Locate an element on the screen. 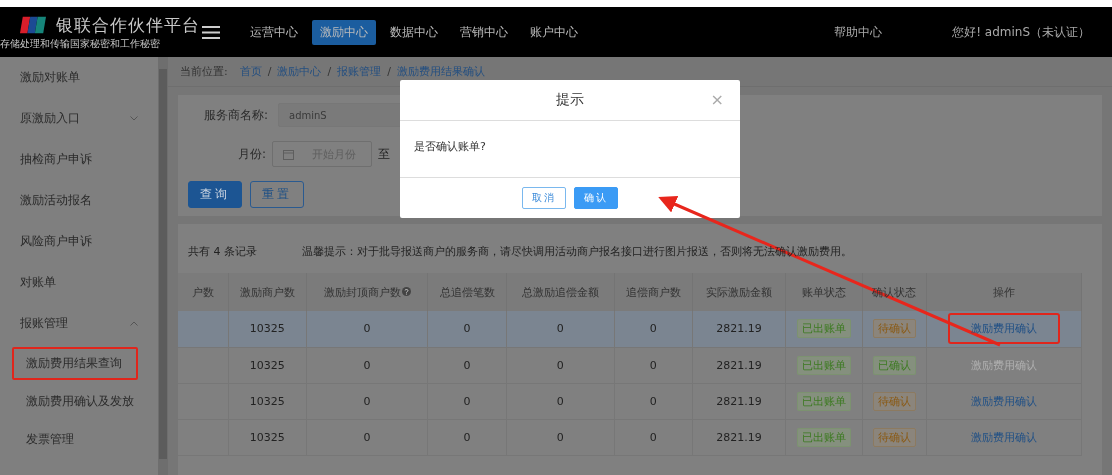 The height and width of the screenshot is (475, 1112). record-count: 共有 4 条记录 is located at coordinates (222, 251).